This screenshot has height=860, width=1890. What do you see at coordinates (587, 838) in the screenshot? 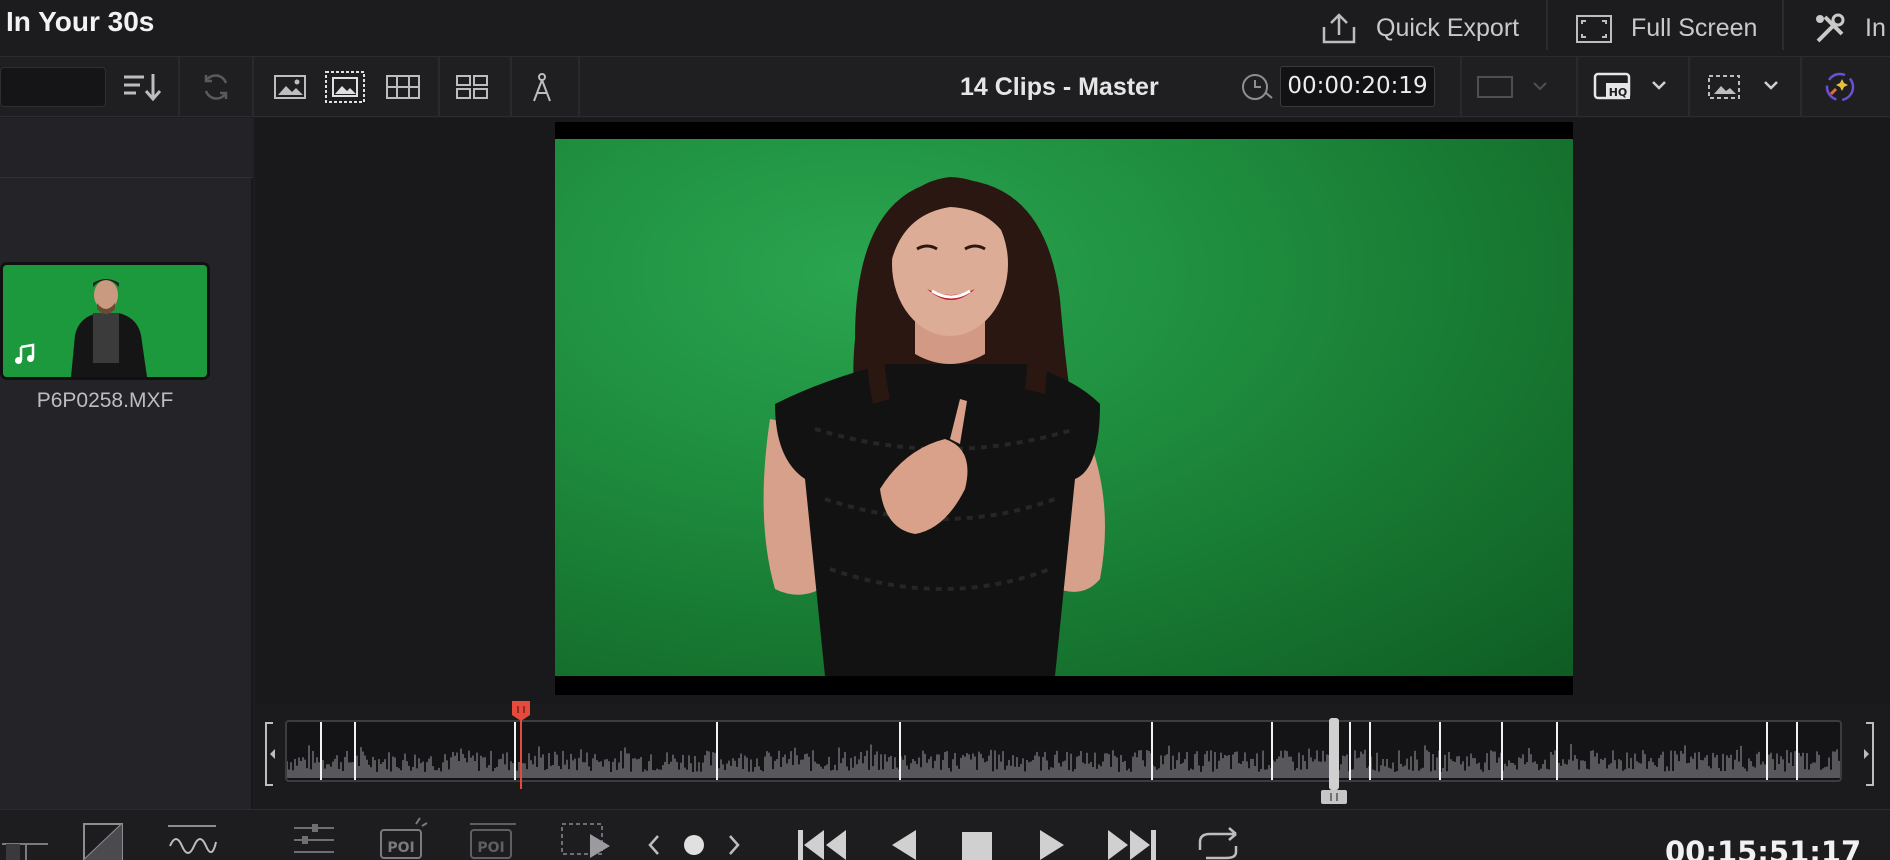
I see `play-clip-icon` at bounding box center [587, 838].